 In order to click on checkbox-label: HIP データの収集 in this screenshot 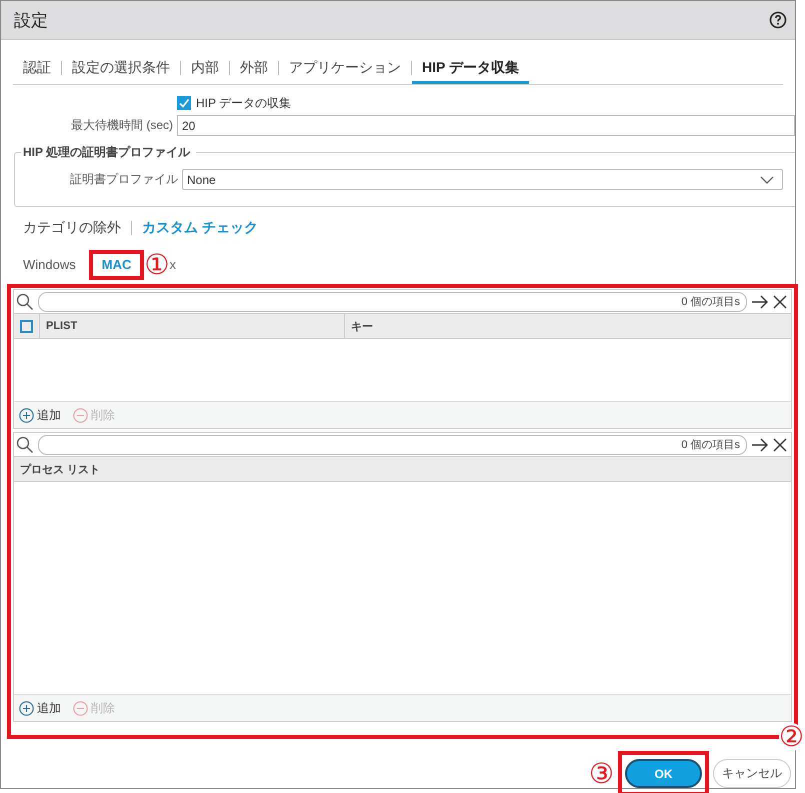, I will do `click(244, 103)`.